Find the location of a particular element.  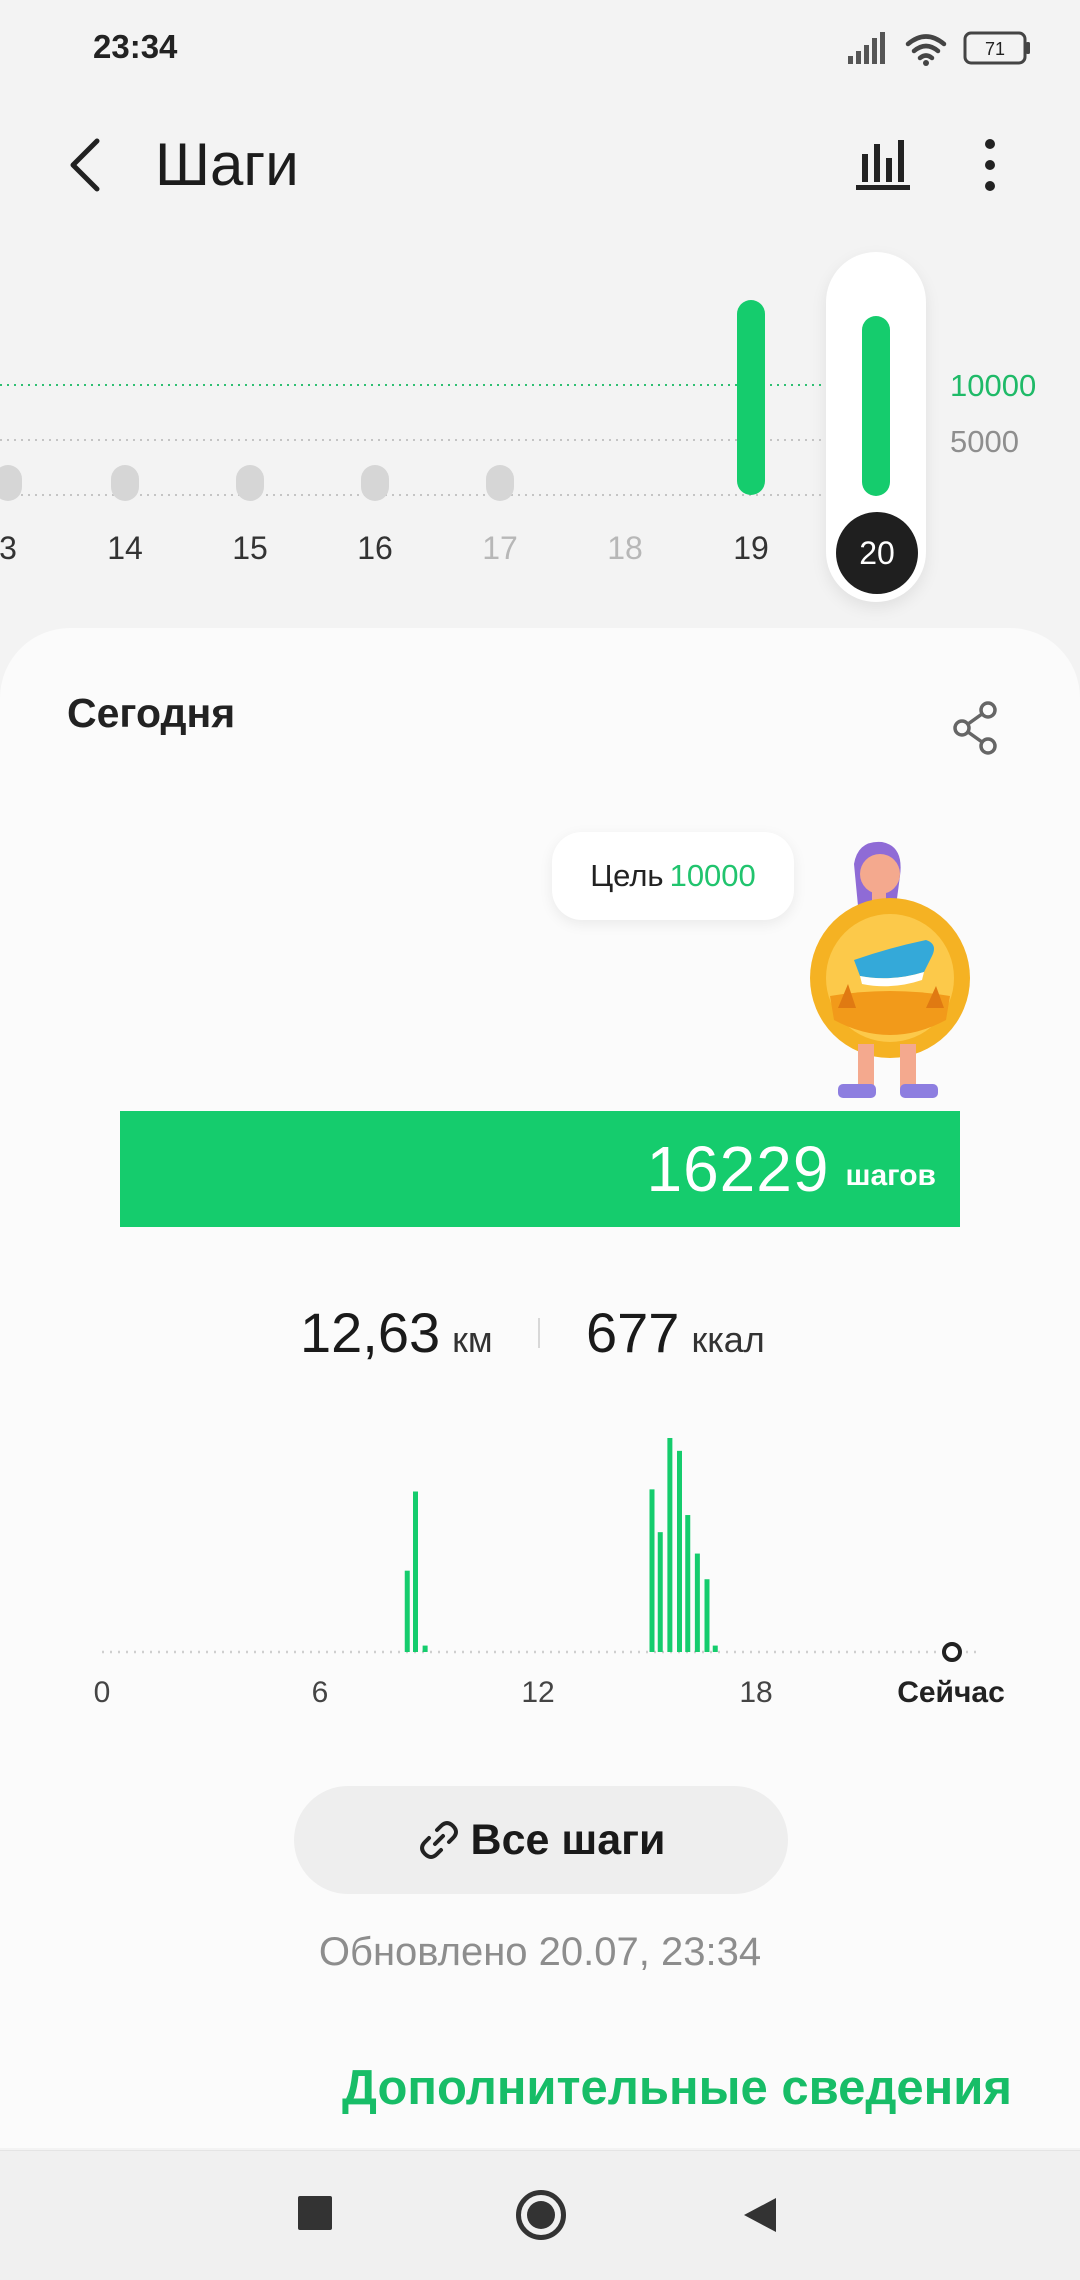

hourly-steps-chart is located at coordinates (555, 1545).